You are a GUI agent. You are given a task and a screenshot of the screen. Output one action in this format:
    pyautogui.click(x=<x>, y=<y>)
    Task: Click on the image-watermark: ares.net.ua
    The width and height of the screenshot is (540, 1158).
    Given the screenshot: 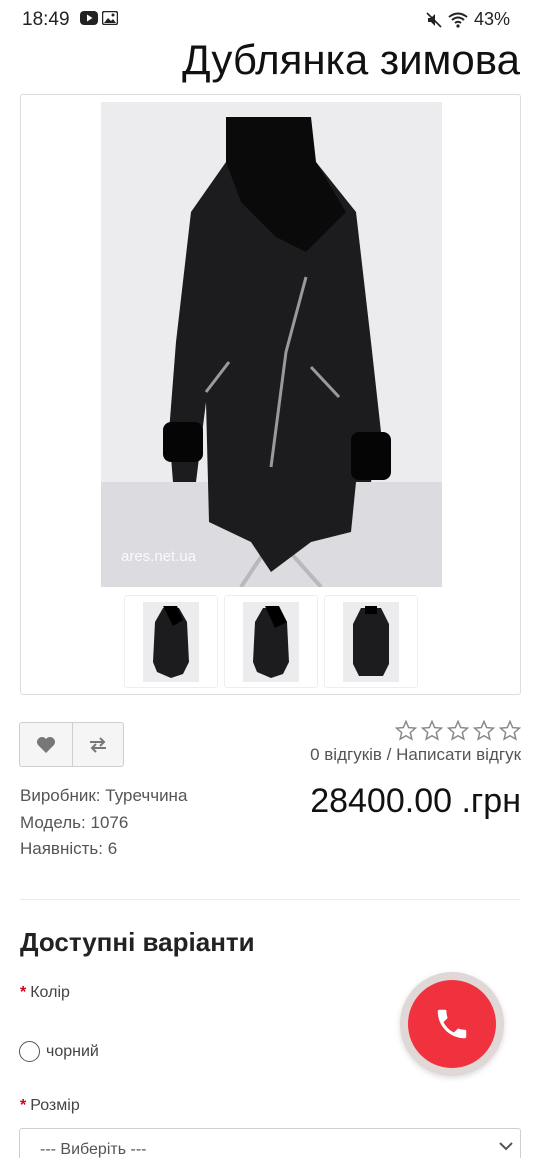 What is the action you would take?
    pyautogui.click(x=159, y=556)
    